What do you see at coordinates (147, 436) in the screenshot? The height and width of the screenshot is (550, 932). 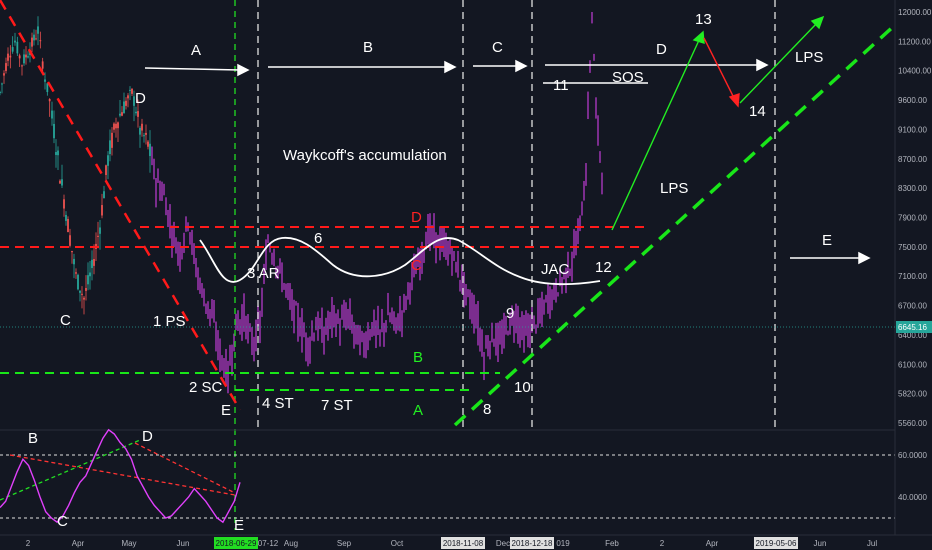 I see `osc-label-d: D` at bounding box center [147, 436].